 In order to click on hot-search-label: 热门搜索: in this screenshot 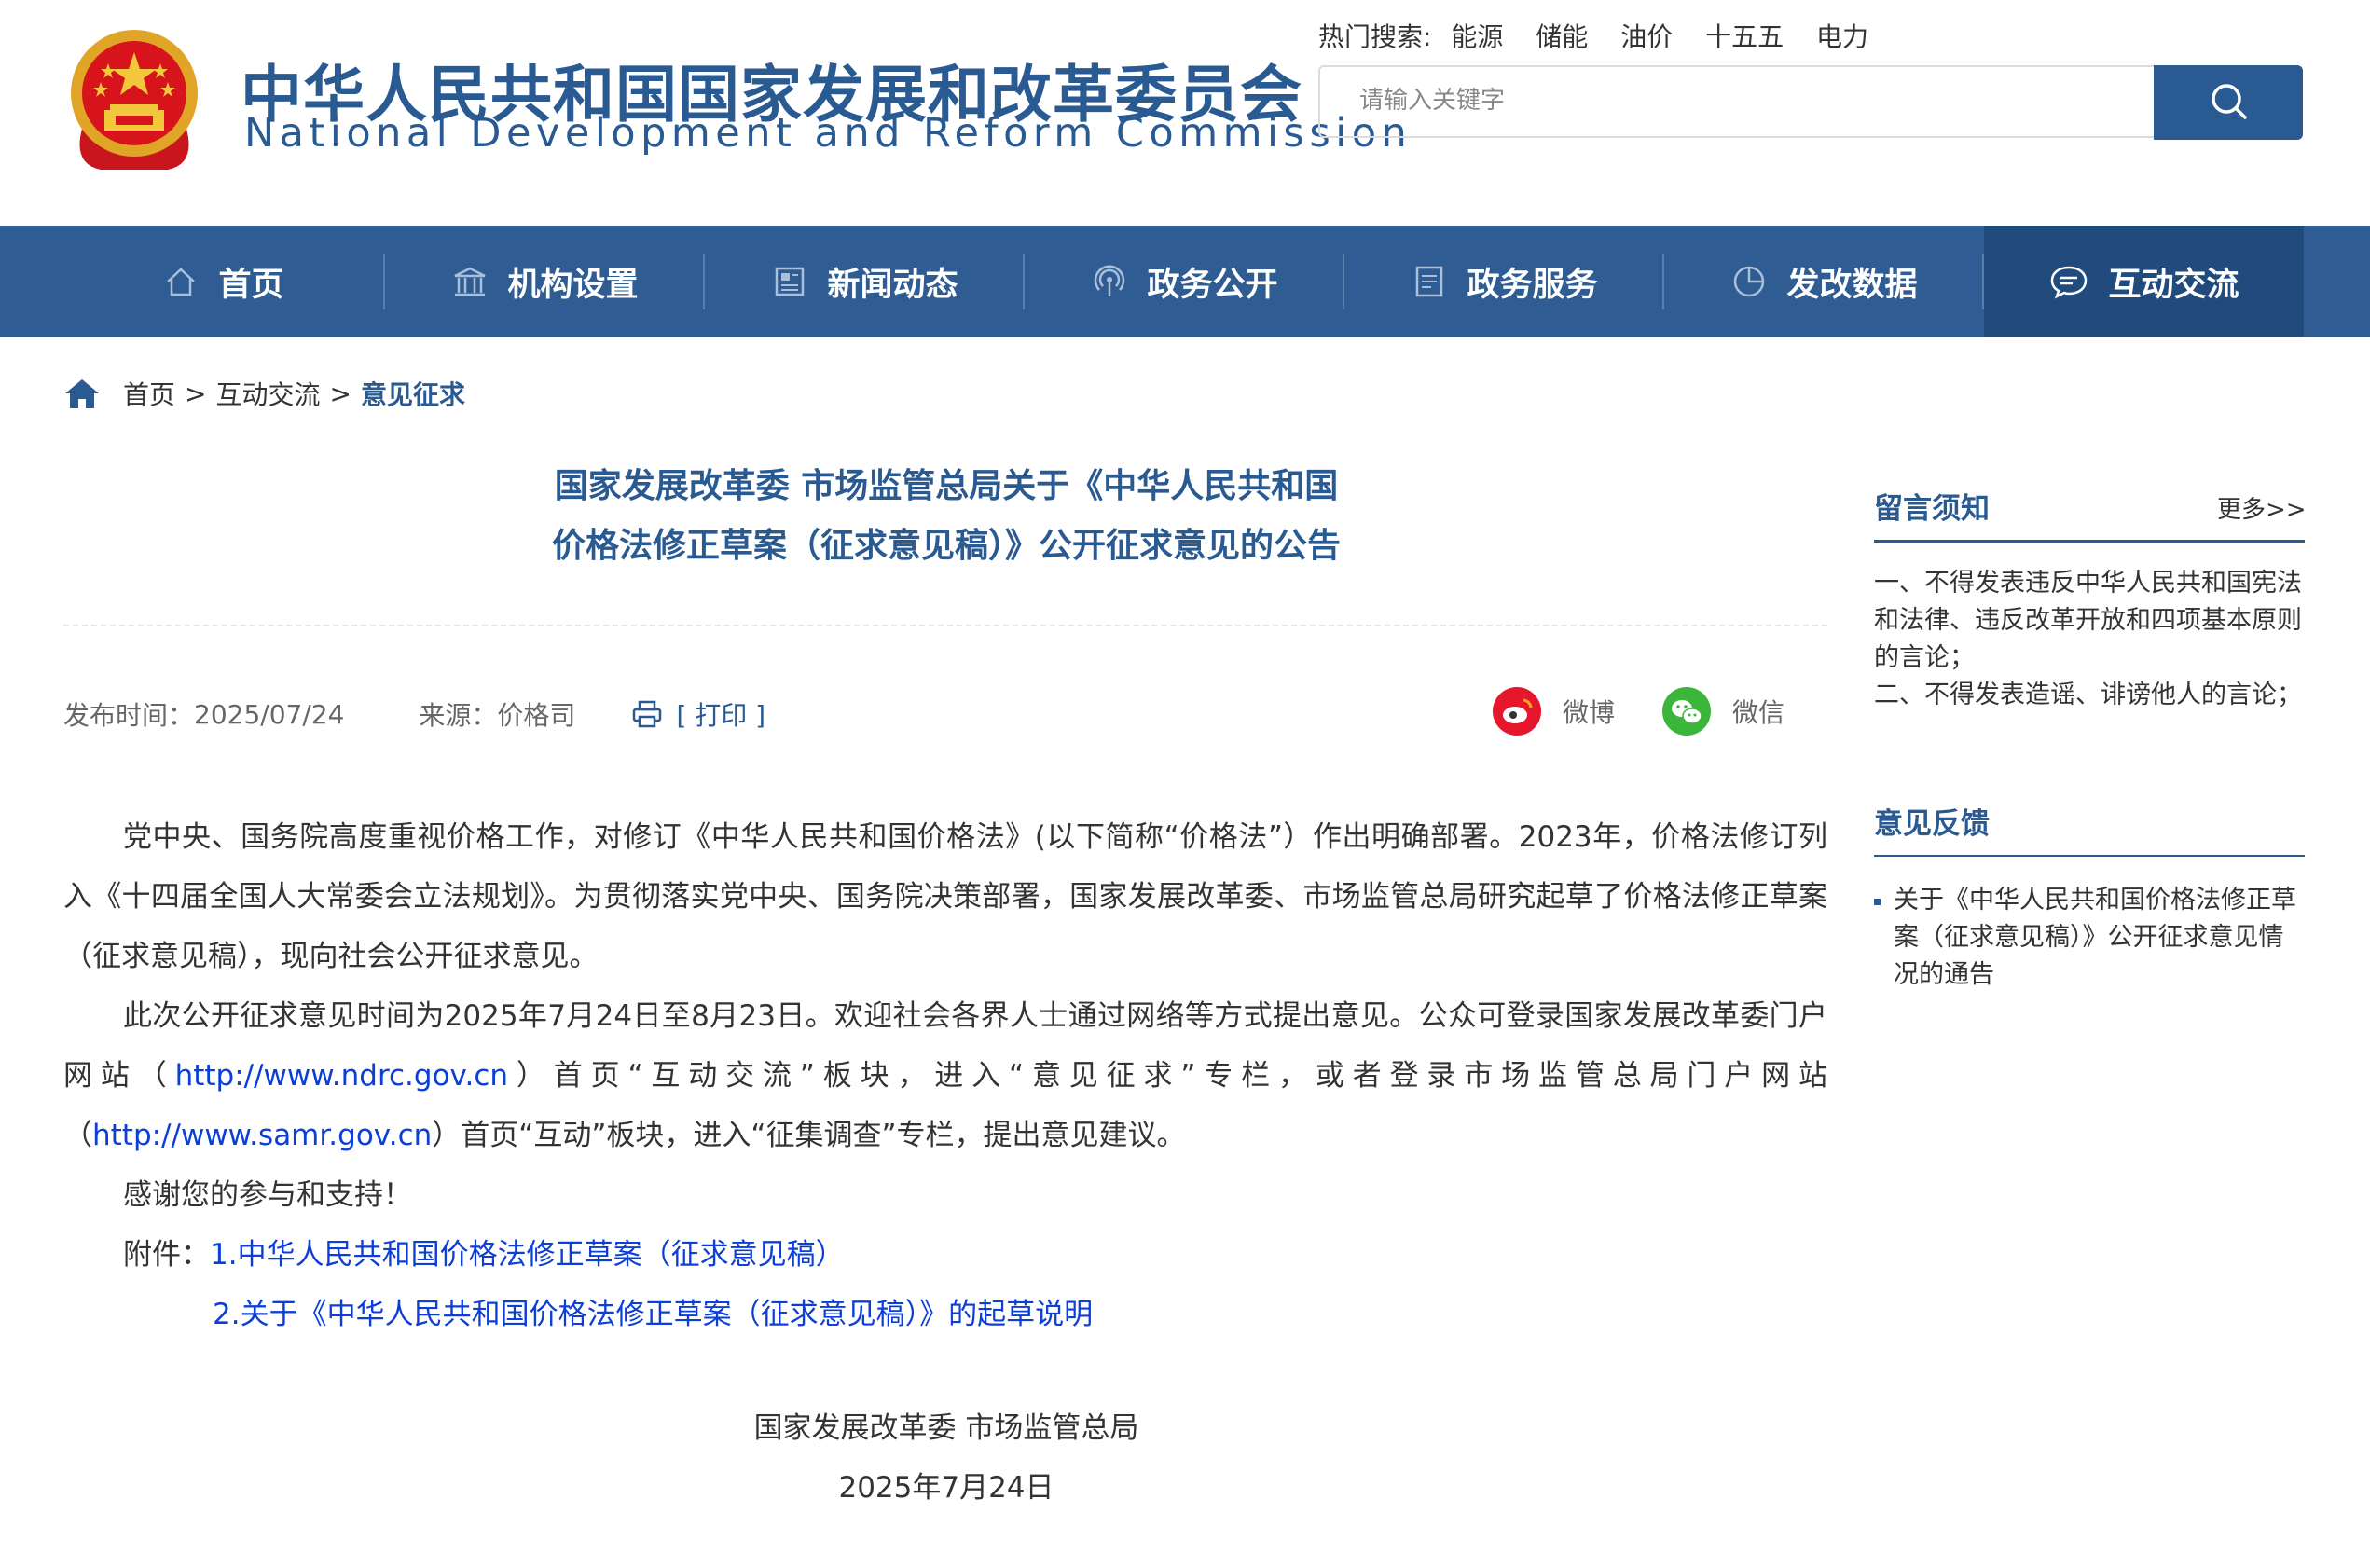, I will do `click(1375, 36)`.